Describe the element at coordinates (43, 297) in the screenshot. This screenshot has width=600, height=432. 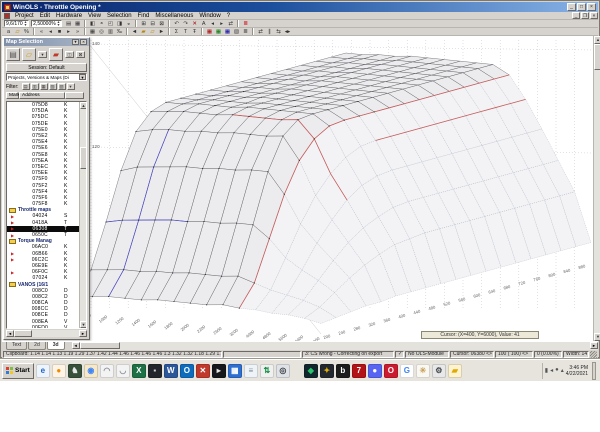
I see `map-list-row: 008C2 D` at that location.